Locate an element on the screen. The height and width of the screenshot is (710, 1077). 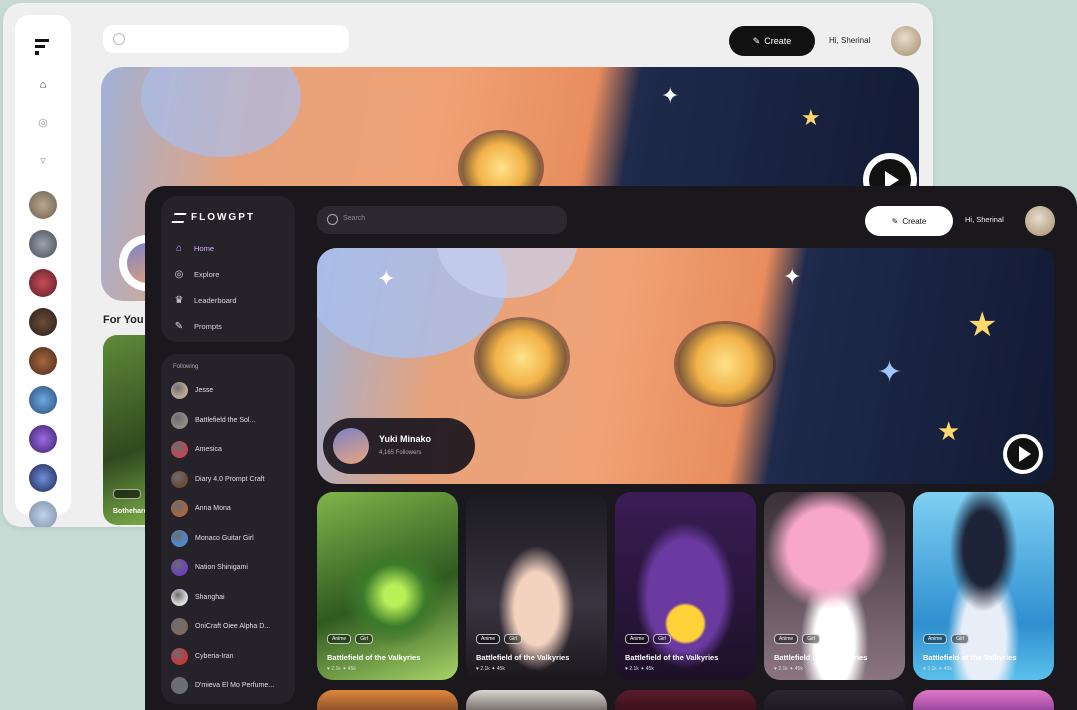
following-item: Cyberia-Iran is located at coordinates (202, 656).